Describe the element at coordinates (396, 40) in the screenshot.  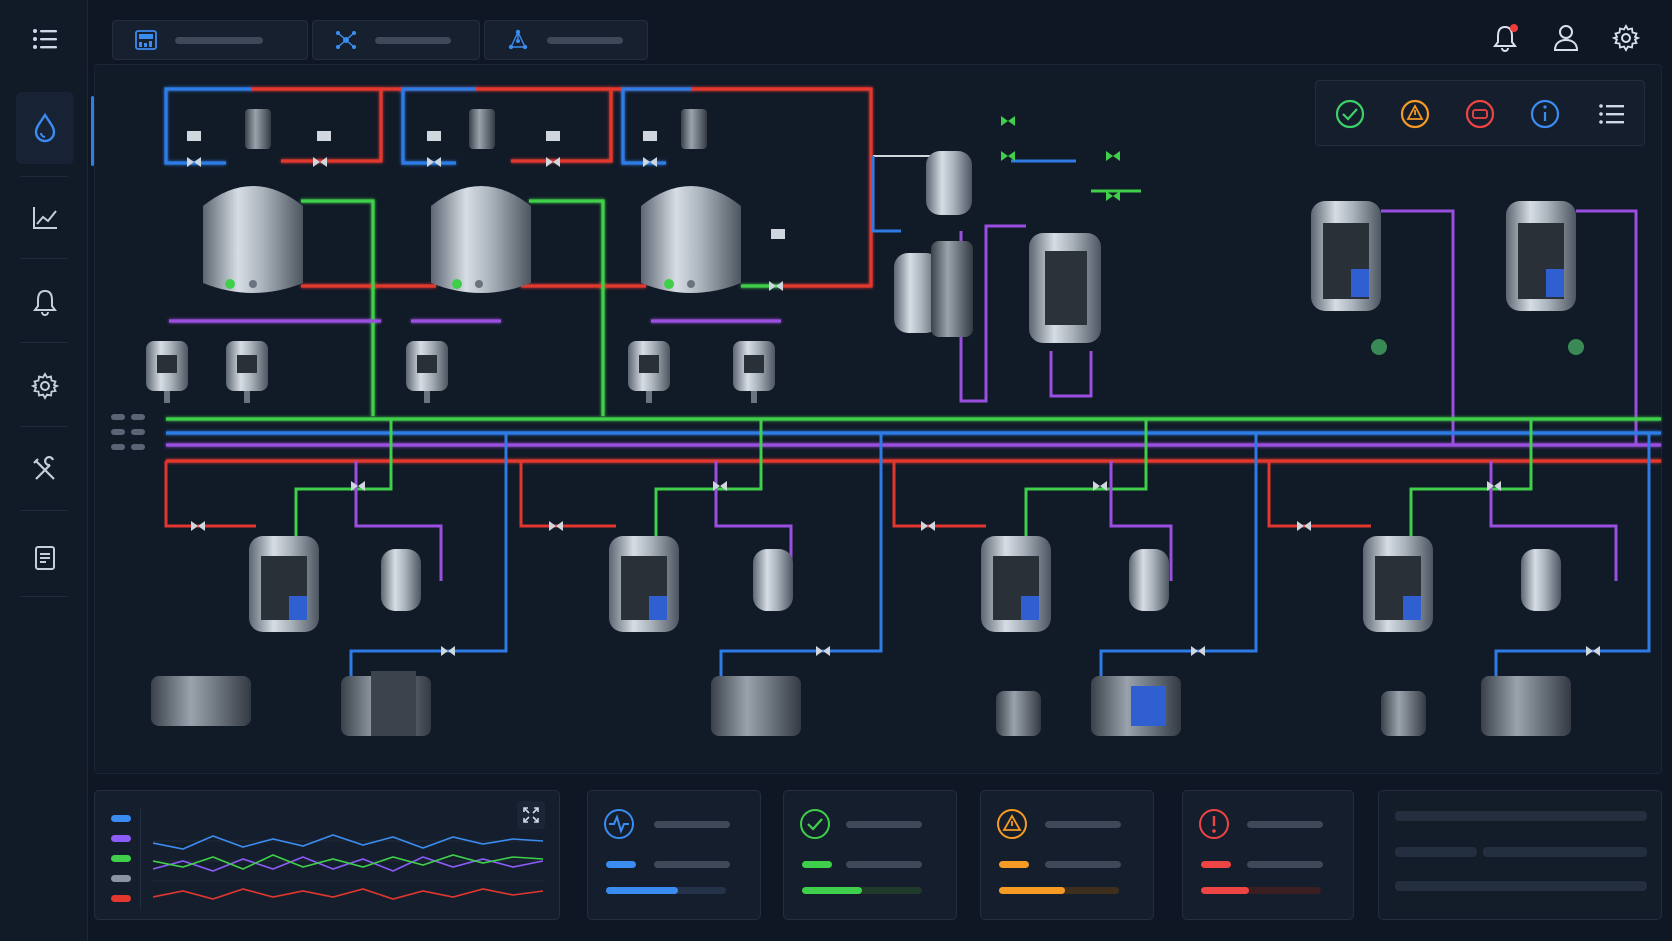
I see `tab-network` at that location.